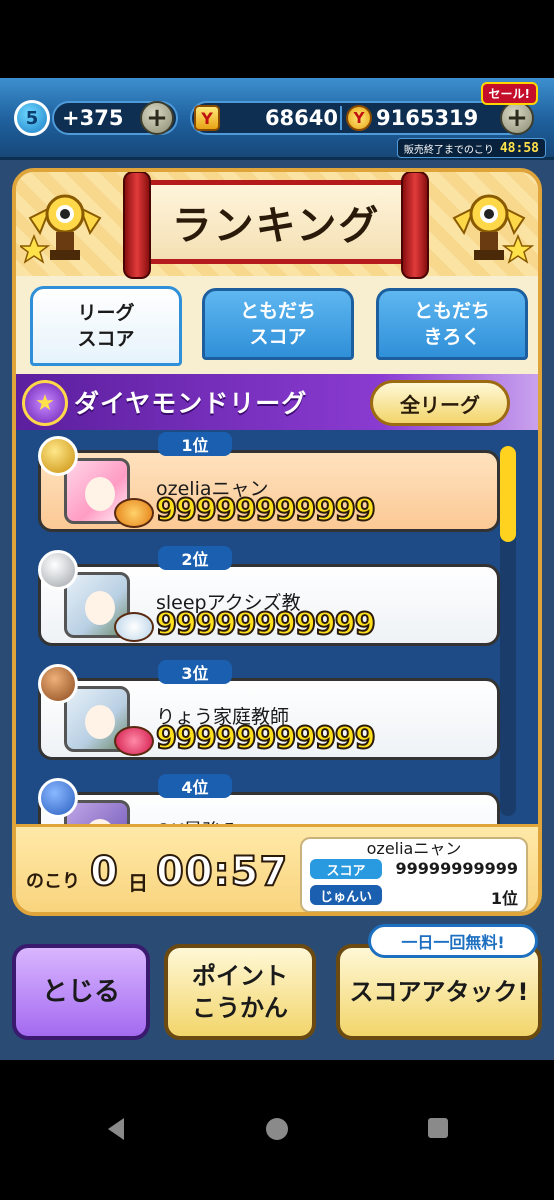 The height and width of the screenshot is (1200, 554). I want to click on sale-badge: セール!, so click(509, 93).